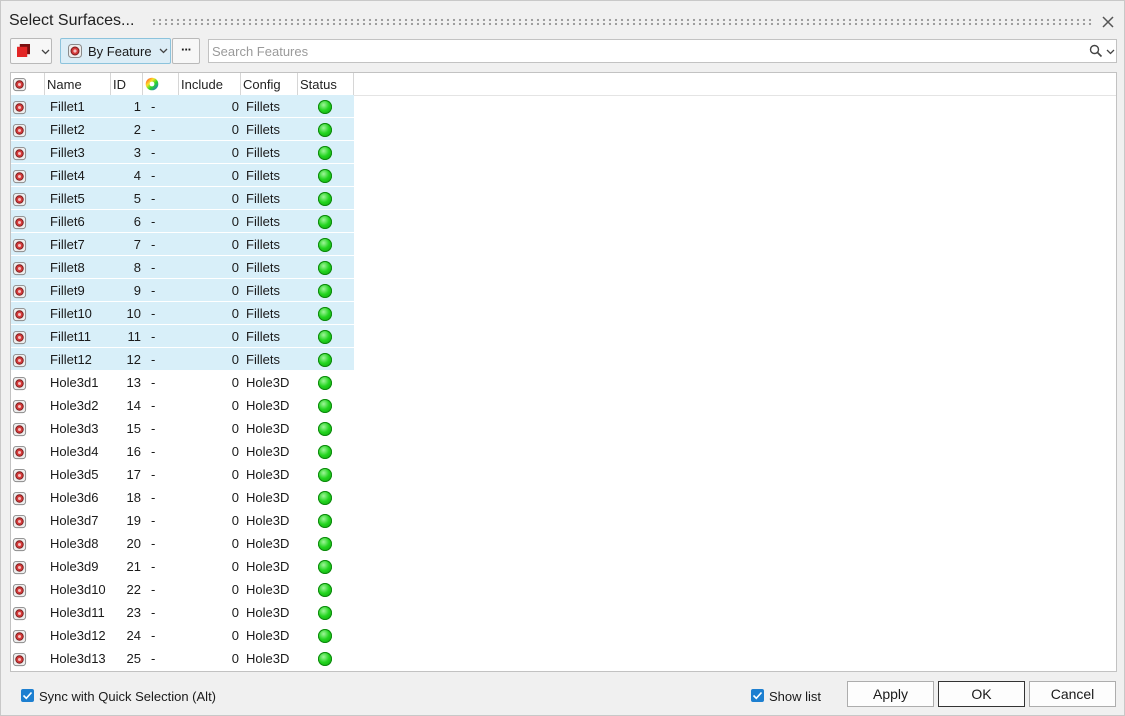  I want to click on table-row: Hole3d12 24- 0 Hole3D, so click(182, 635).